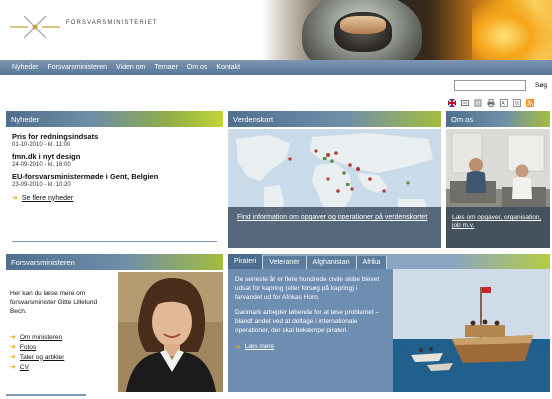  I want to click on news-item-date: 24-09-2010 - kl. 16:00, so click(41, 165).